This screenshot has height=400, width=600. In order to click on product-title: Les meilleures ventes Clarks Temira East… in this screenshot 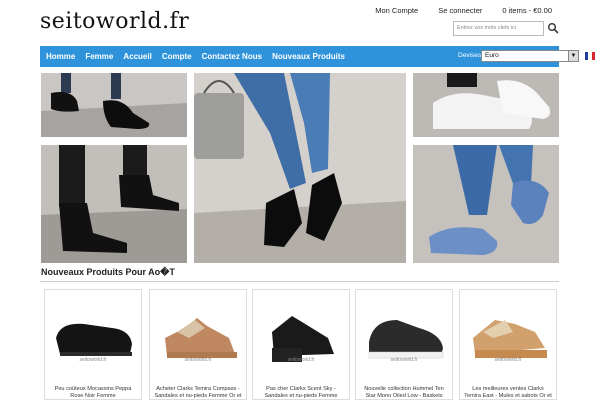, I will do `click(508, 393)`.